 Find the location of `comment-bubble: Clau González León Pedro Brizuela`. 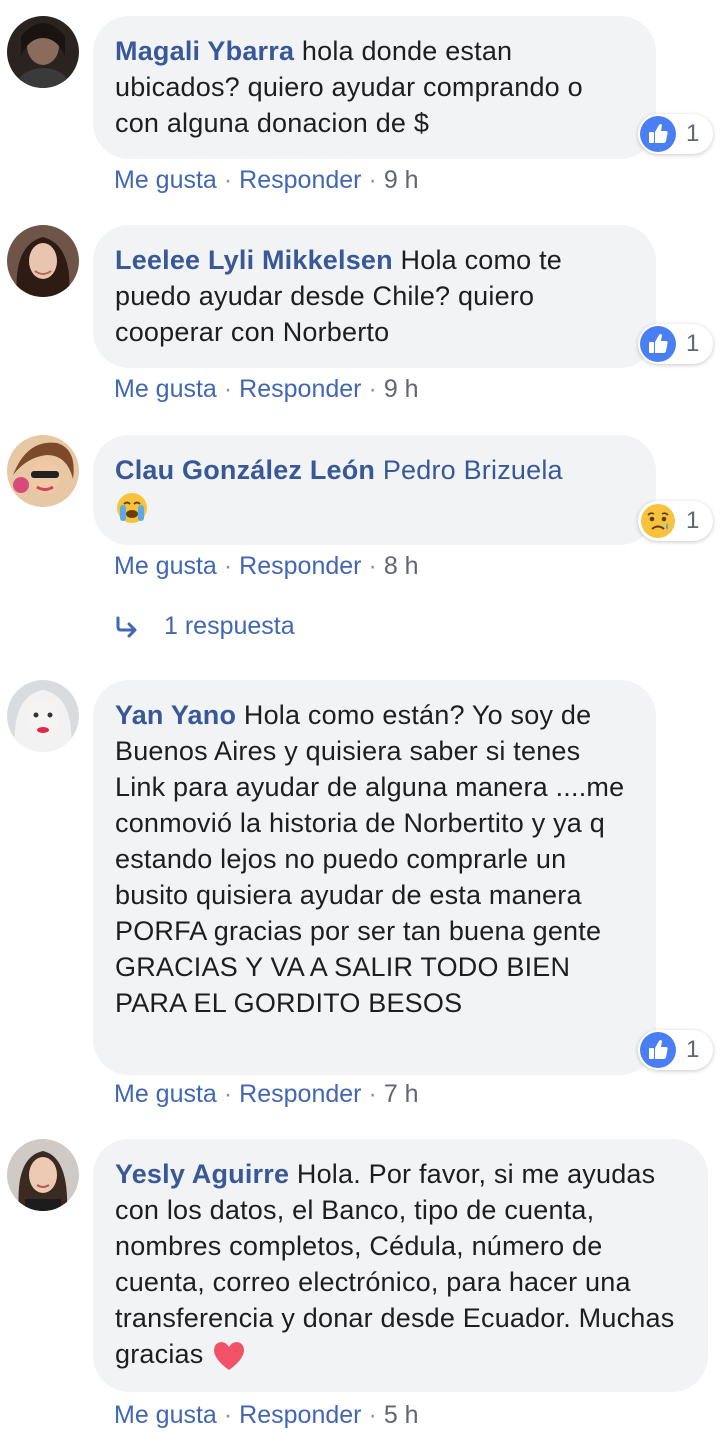

comment-bubble: Clau González León Pedro Brizuela is located at coordinates (374, 490).